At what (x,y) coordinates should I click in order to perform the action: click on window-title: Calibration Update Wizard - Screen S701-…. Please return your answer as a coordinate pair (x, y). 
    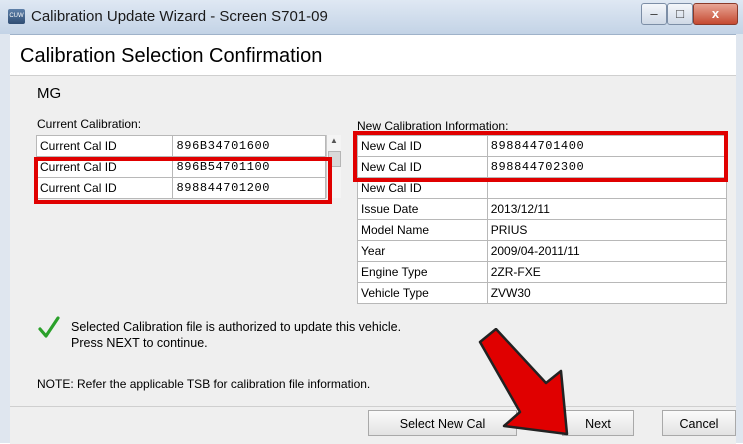
    Looking at the image, I should click on (179, 16).